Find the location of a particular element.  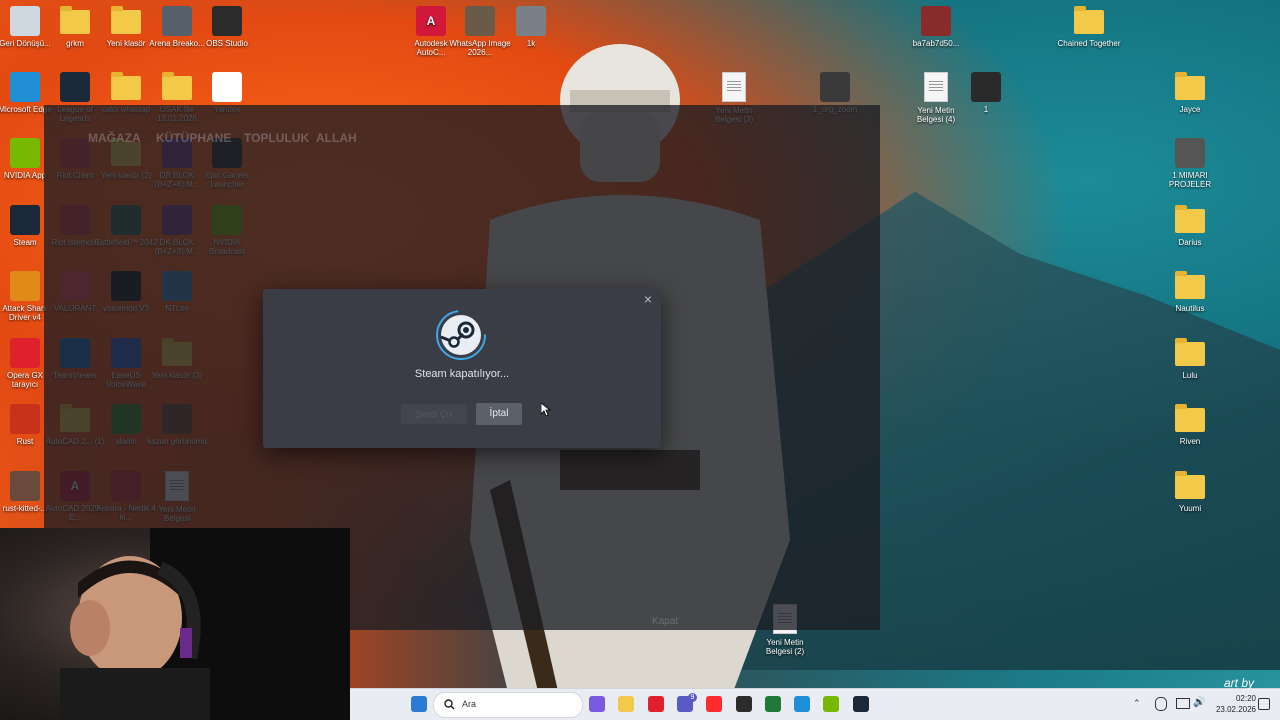

steam-nav-store: MAĞAZA is located at coordinates (114, 138).